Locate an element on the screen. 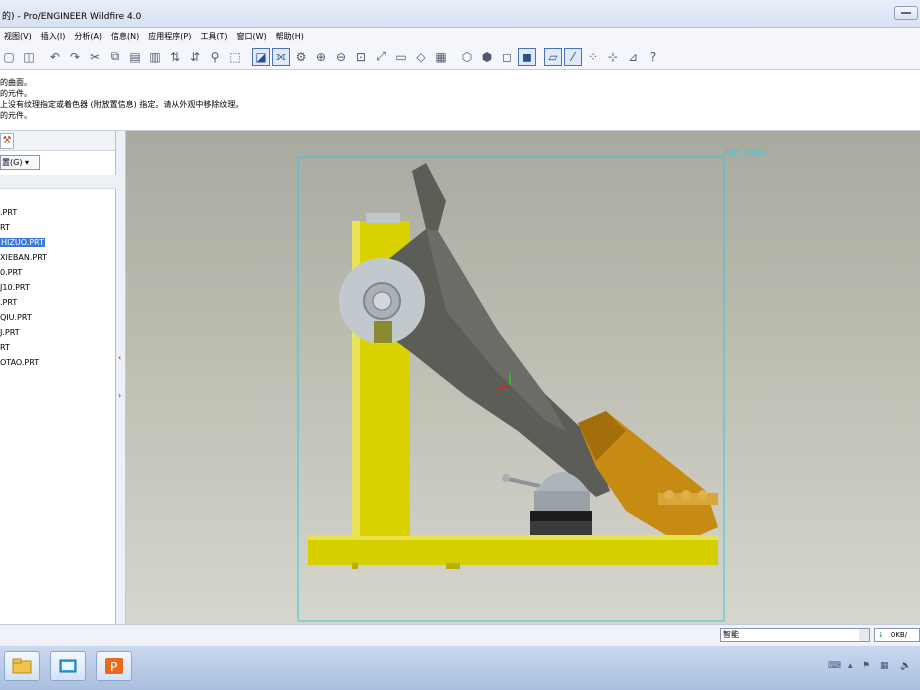  flag-icon: ⚑ is located at coordinates (866, 666).